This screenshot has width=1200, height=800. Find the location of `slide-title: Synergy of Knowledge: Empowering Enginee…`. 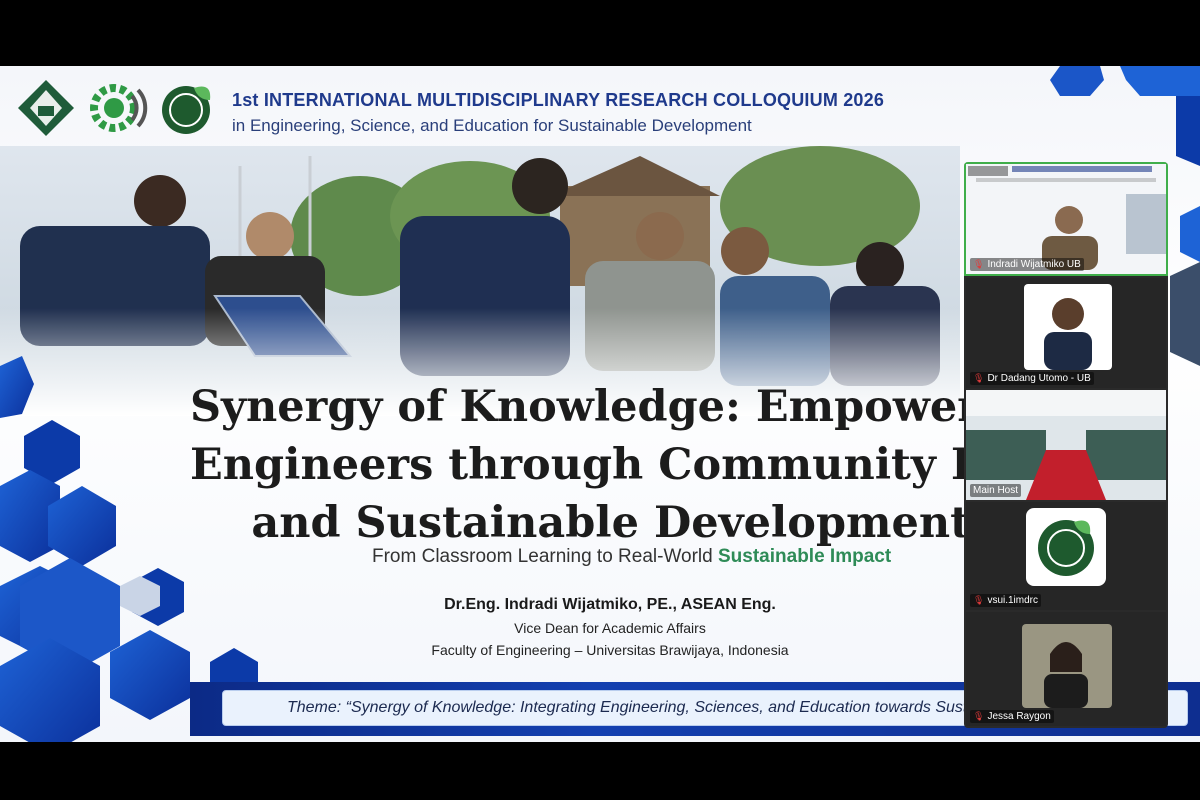

slide-title: Synergy of Knowledge: Empowering Enginee… is located at coordinates (580, 465).